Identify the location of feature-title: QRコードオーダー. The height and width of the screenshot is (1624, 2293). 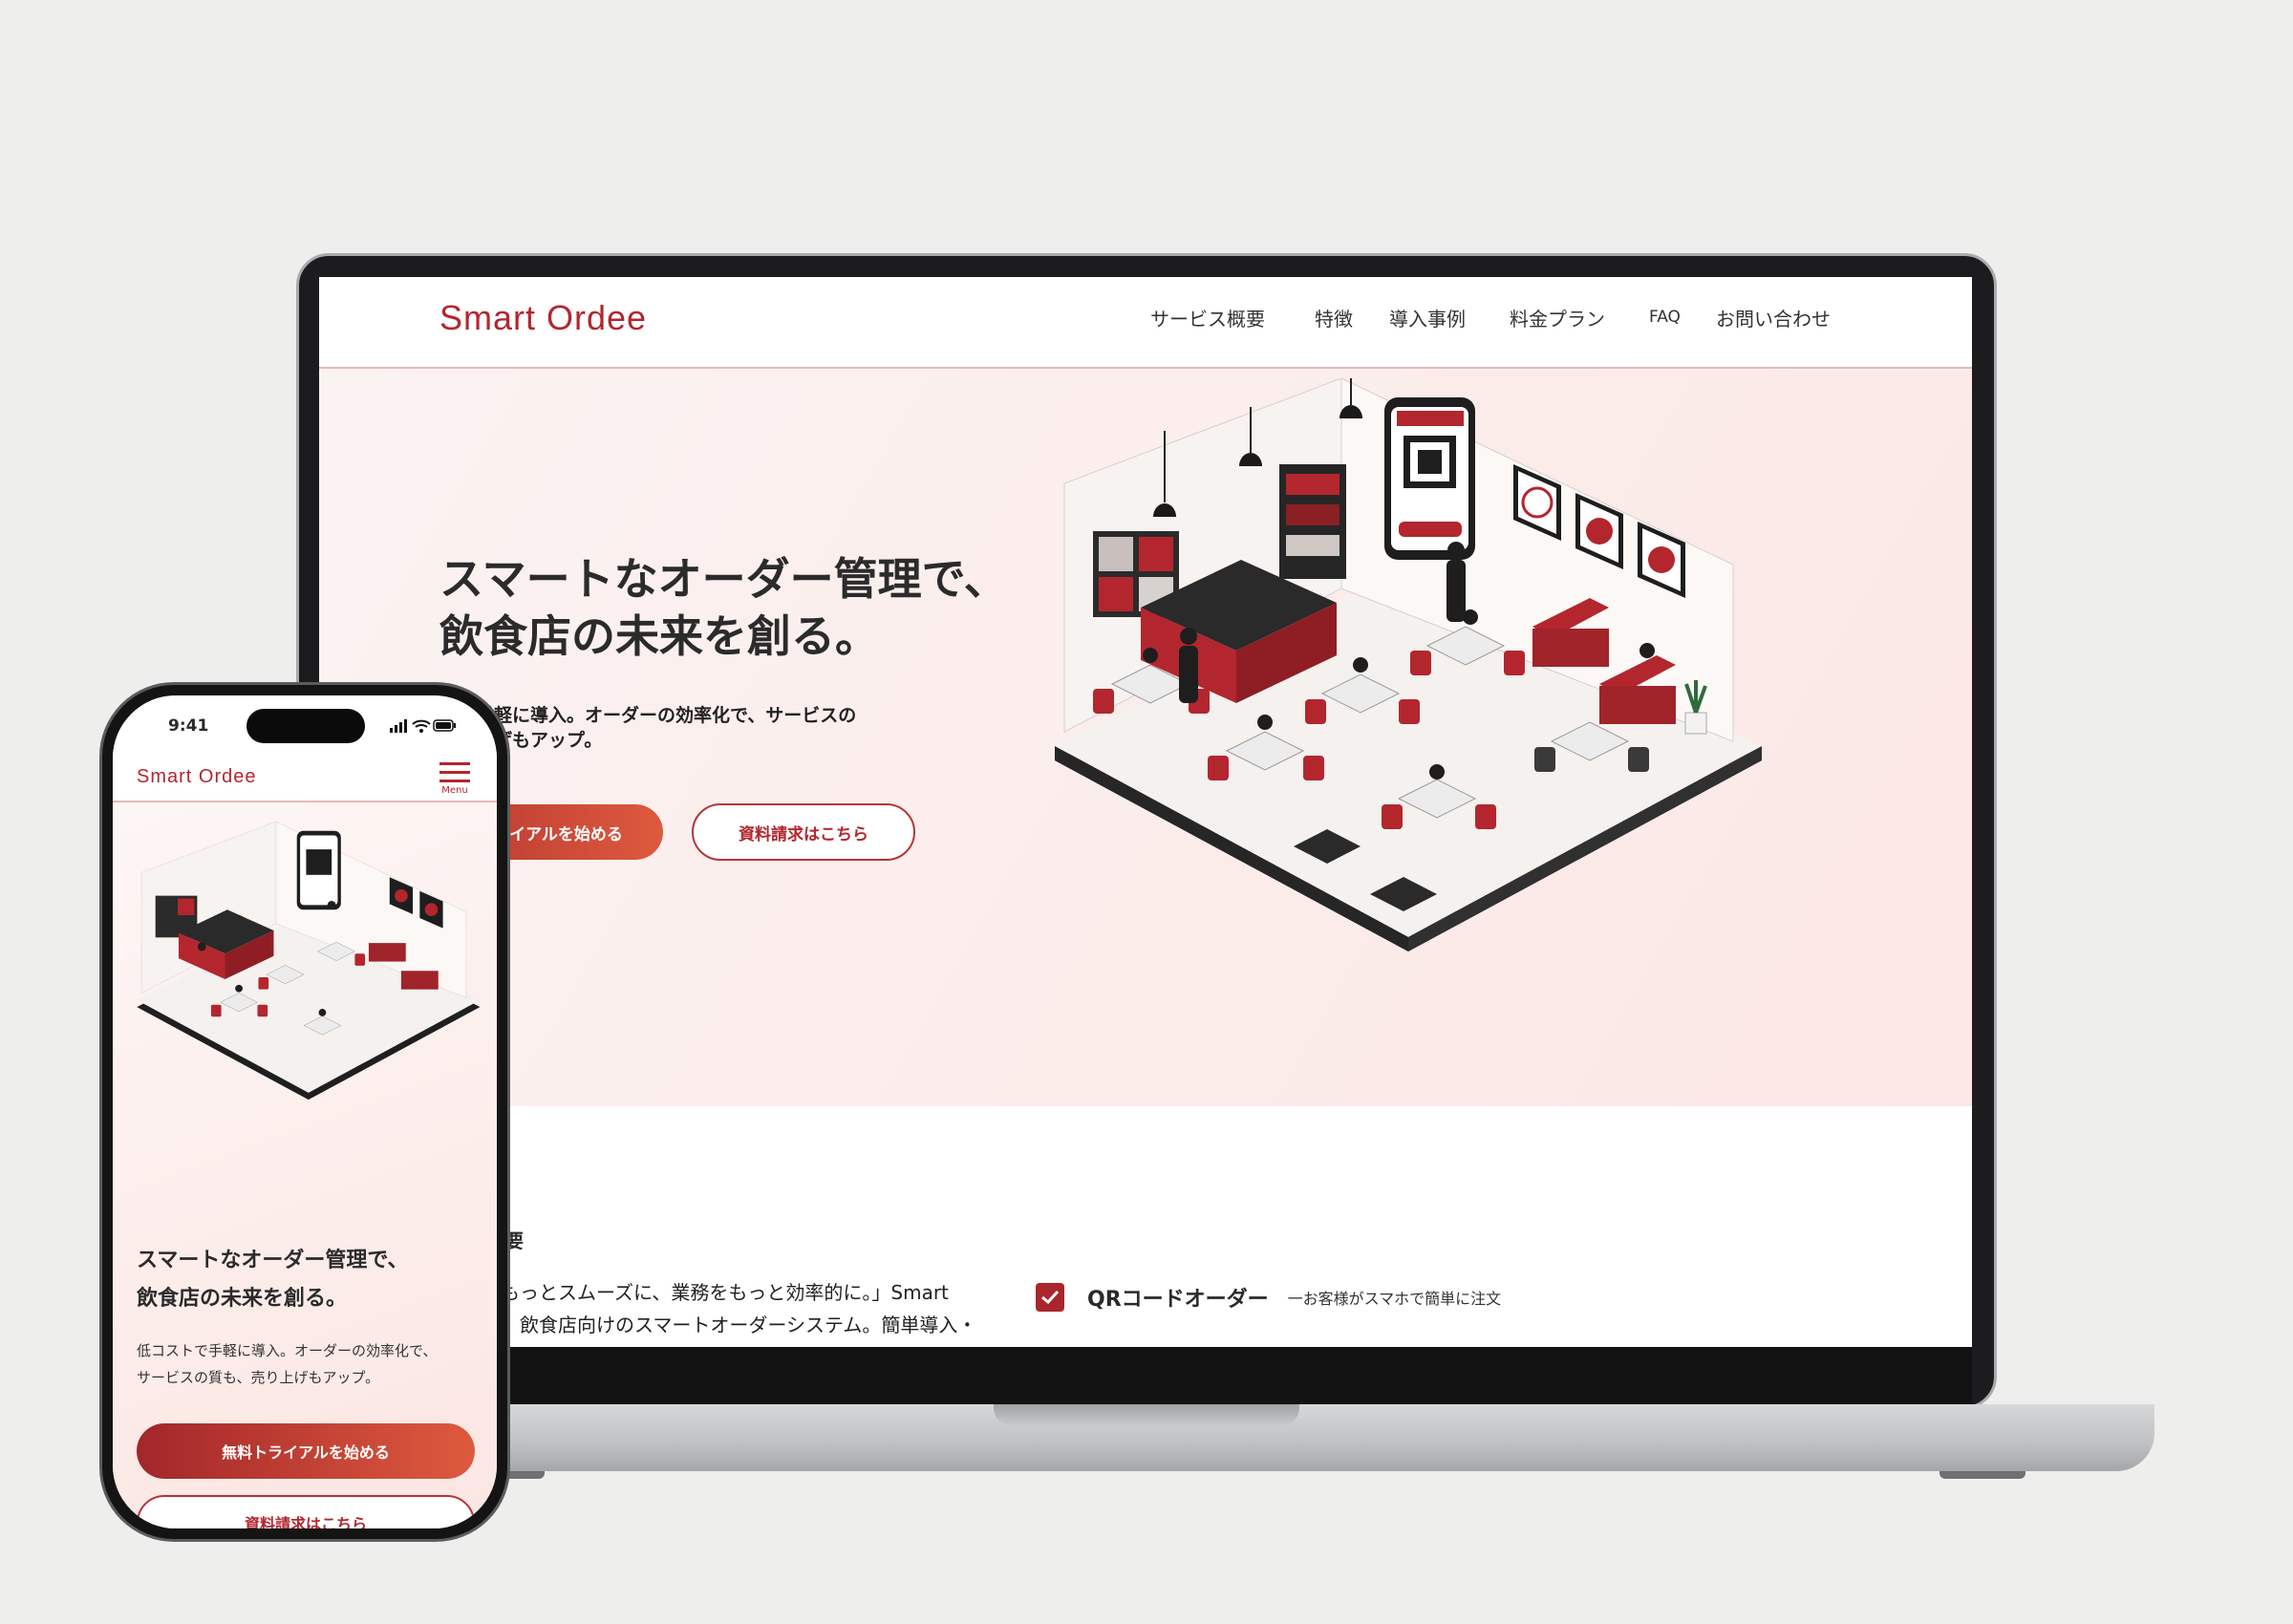
(1178, 1300).